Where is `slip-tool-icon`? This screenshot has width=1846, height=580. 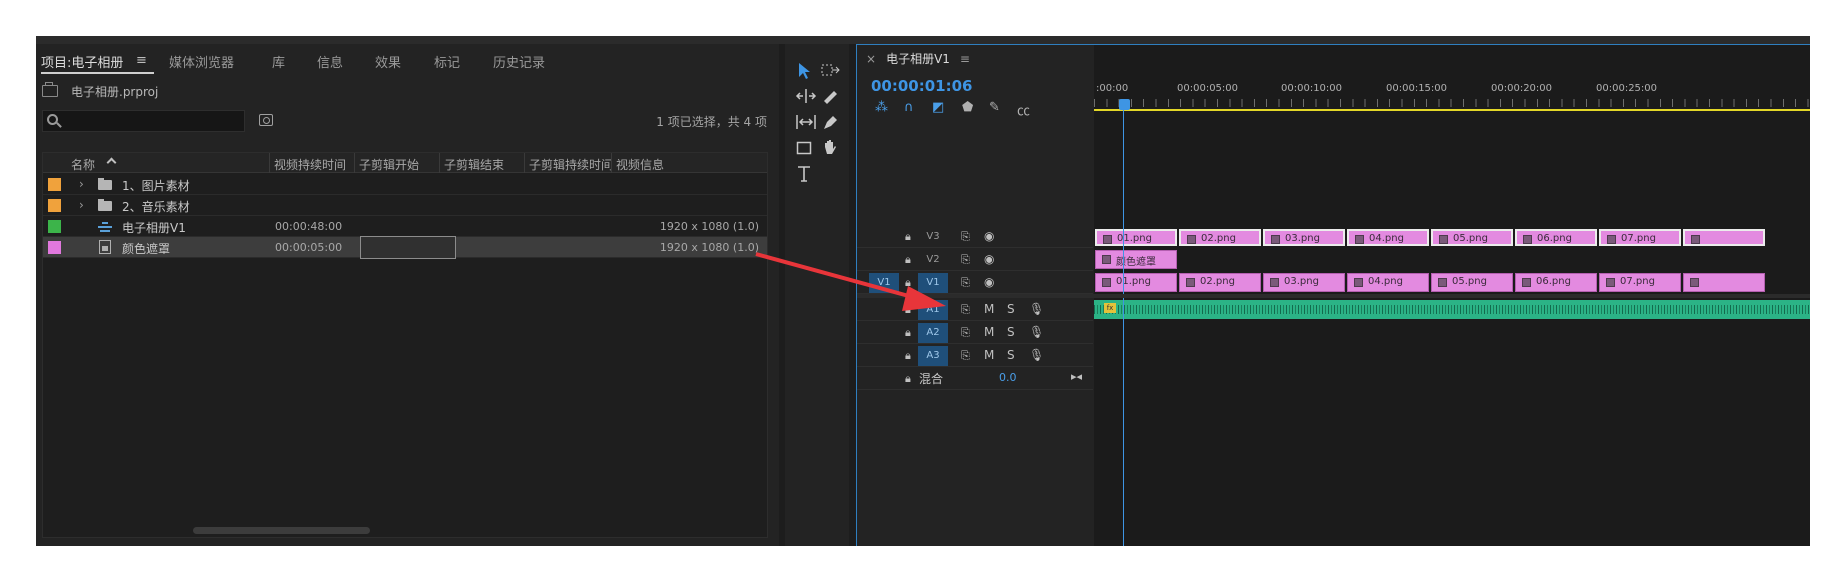 slip-tool-icon is located at coordinates (806, 122).